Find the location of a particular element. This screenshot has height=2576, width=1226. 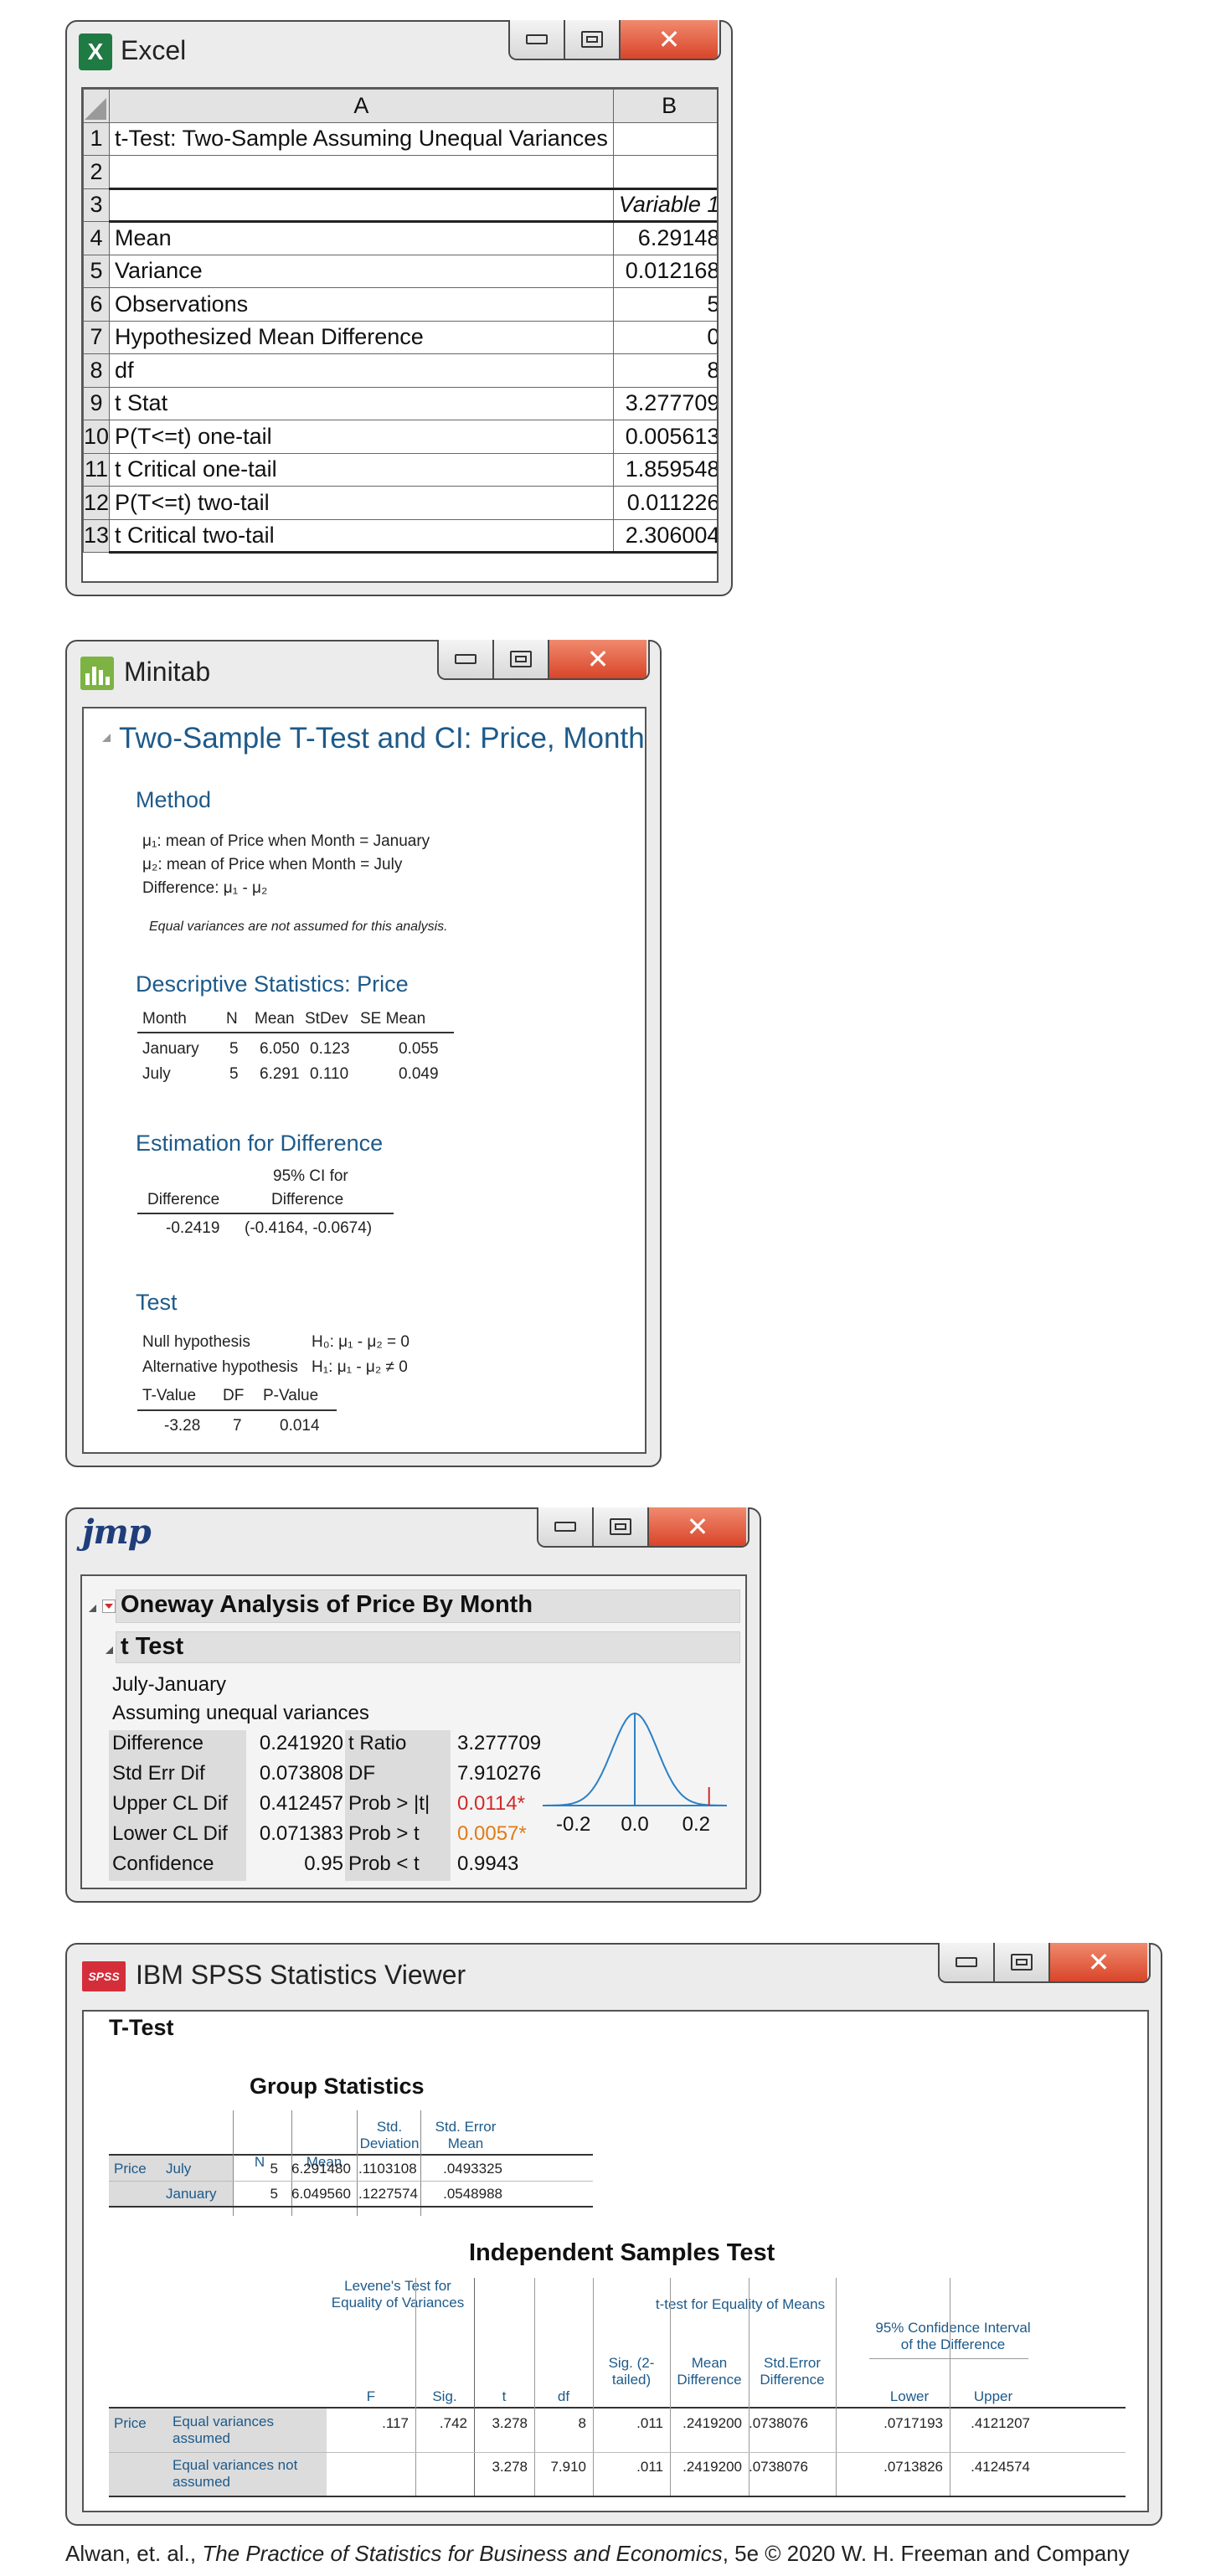

method-line: μ₁: mean of Price when Month = January is located at coordinates (286, 841).